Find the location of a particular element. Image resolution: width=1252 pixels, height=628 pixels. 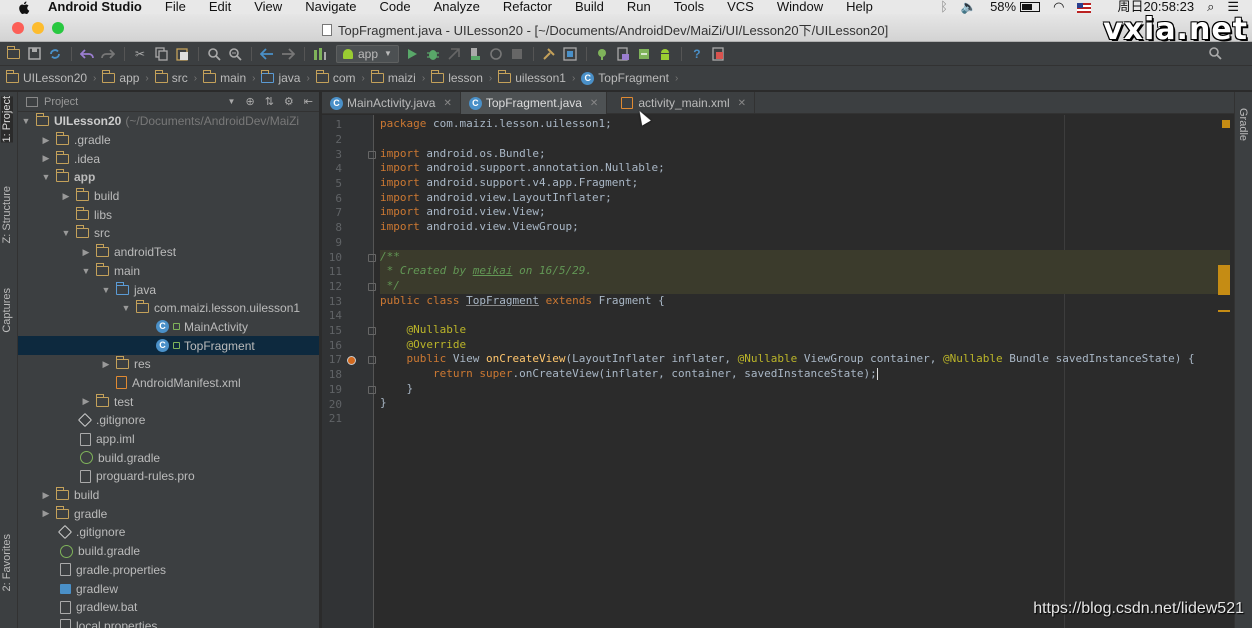

attach-debugger-icon is located at coordinates (454, 54).